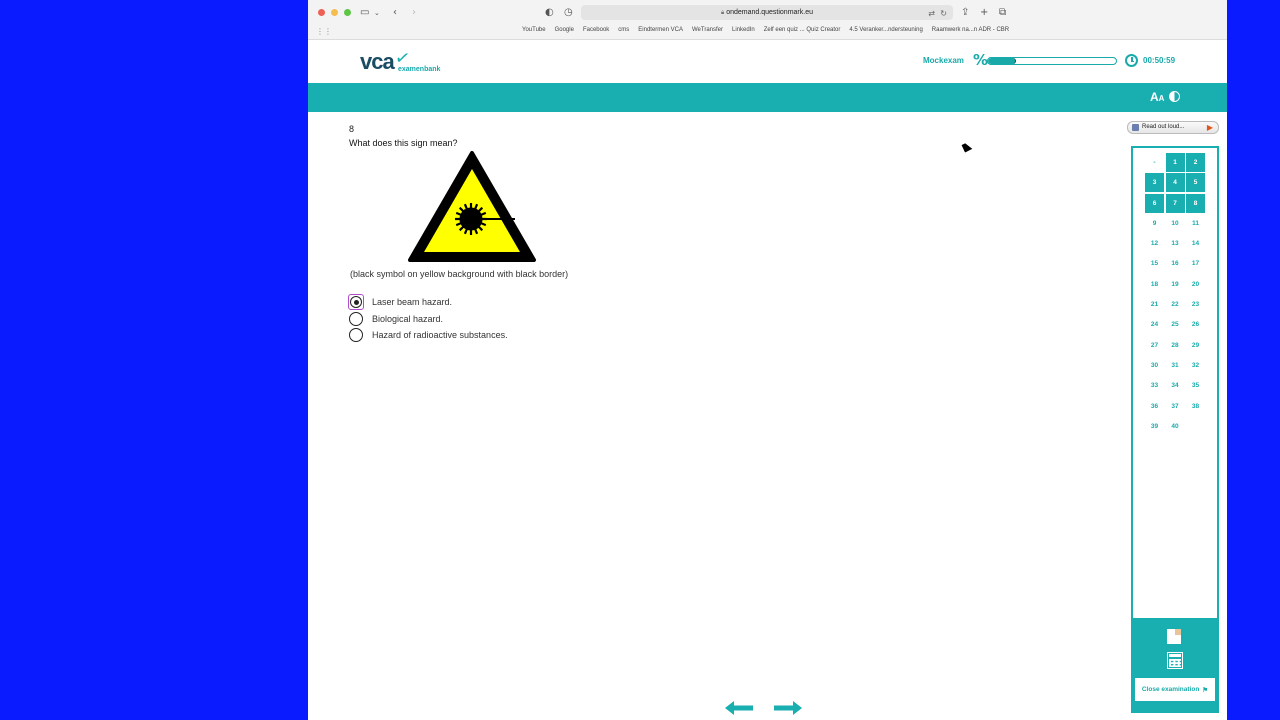  What do you see at coordinates (1195, 263) in the screenshot?
I see `question-cell: 17` at bounding box center [1195, 263].